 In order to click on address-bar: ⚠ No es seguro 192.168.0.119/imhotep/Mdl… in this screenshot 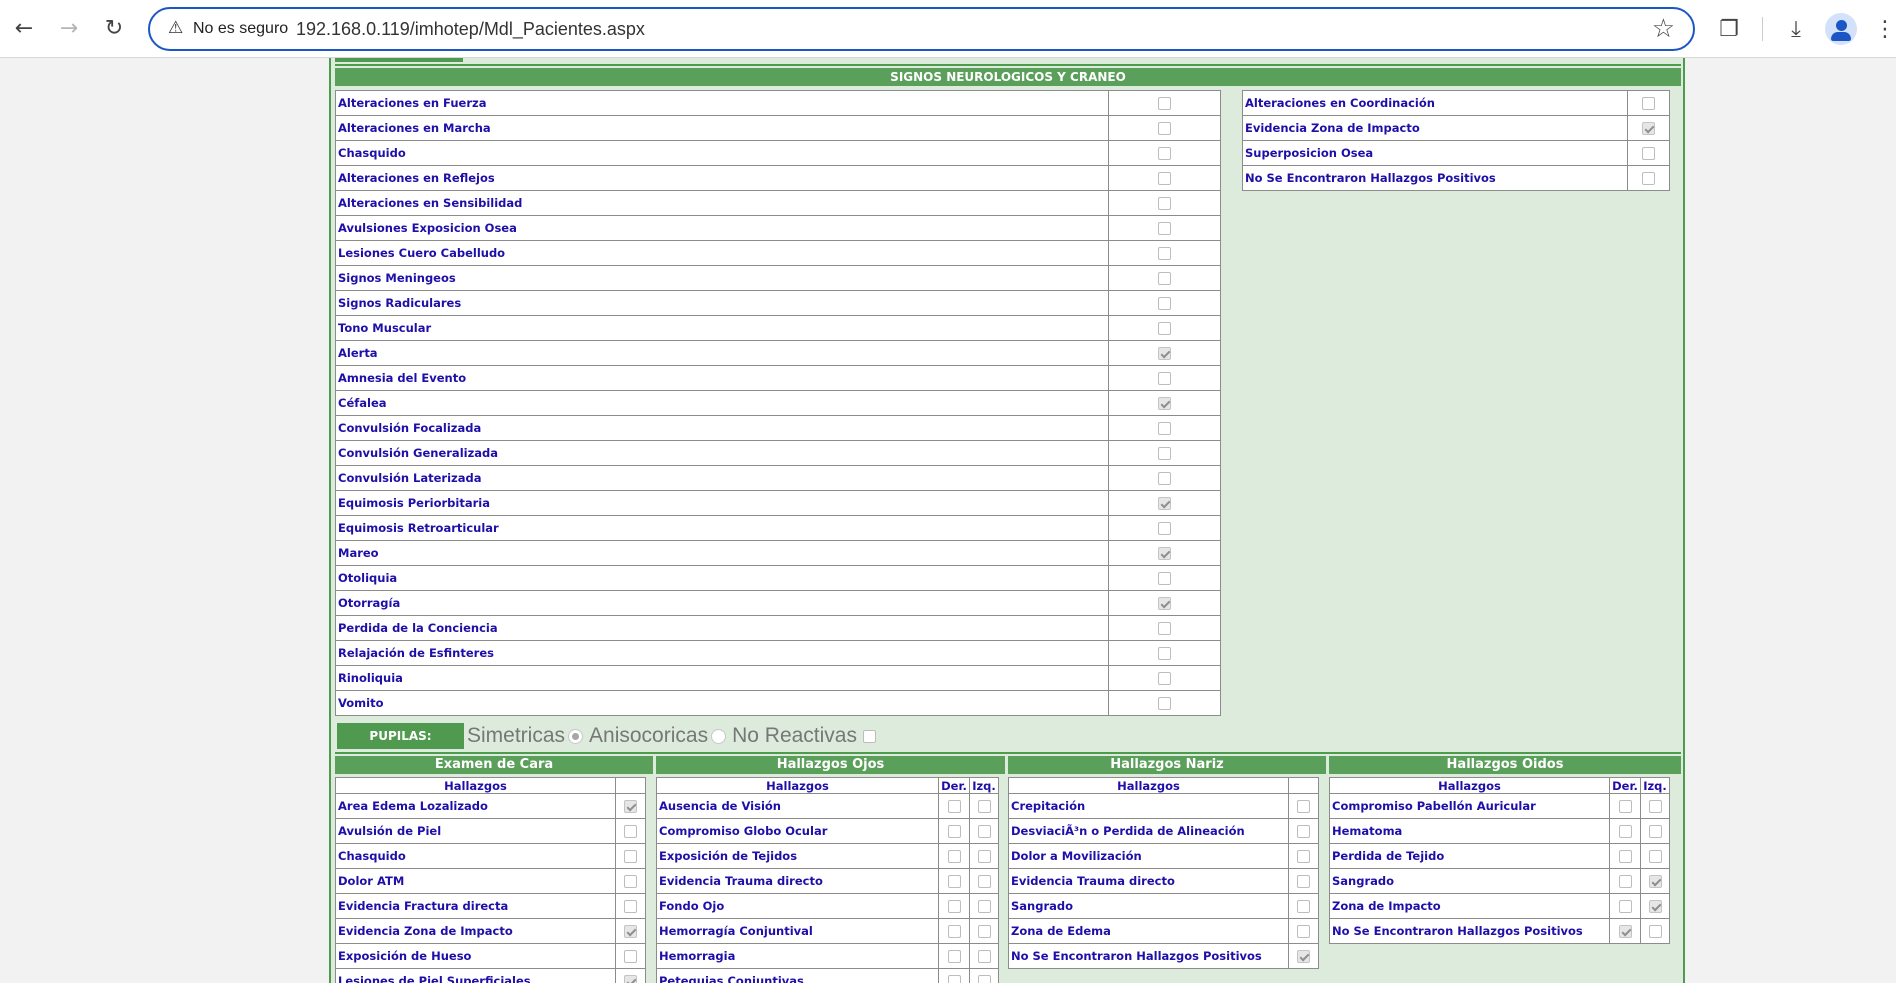, I will do `click(921, 29)`.